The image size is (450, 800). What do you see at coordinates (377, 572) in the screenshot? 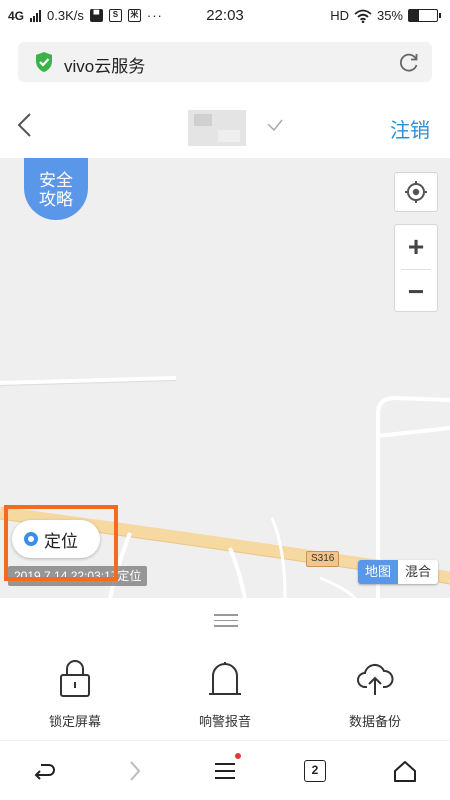
I see `map-type-map: 地图` at bounding box center [377, 572].